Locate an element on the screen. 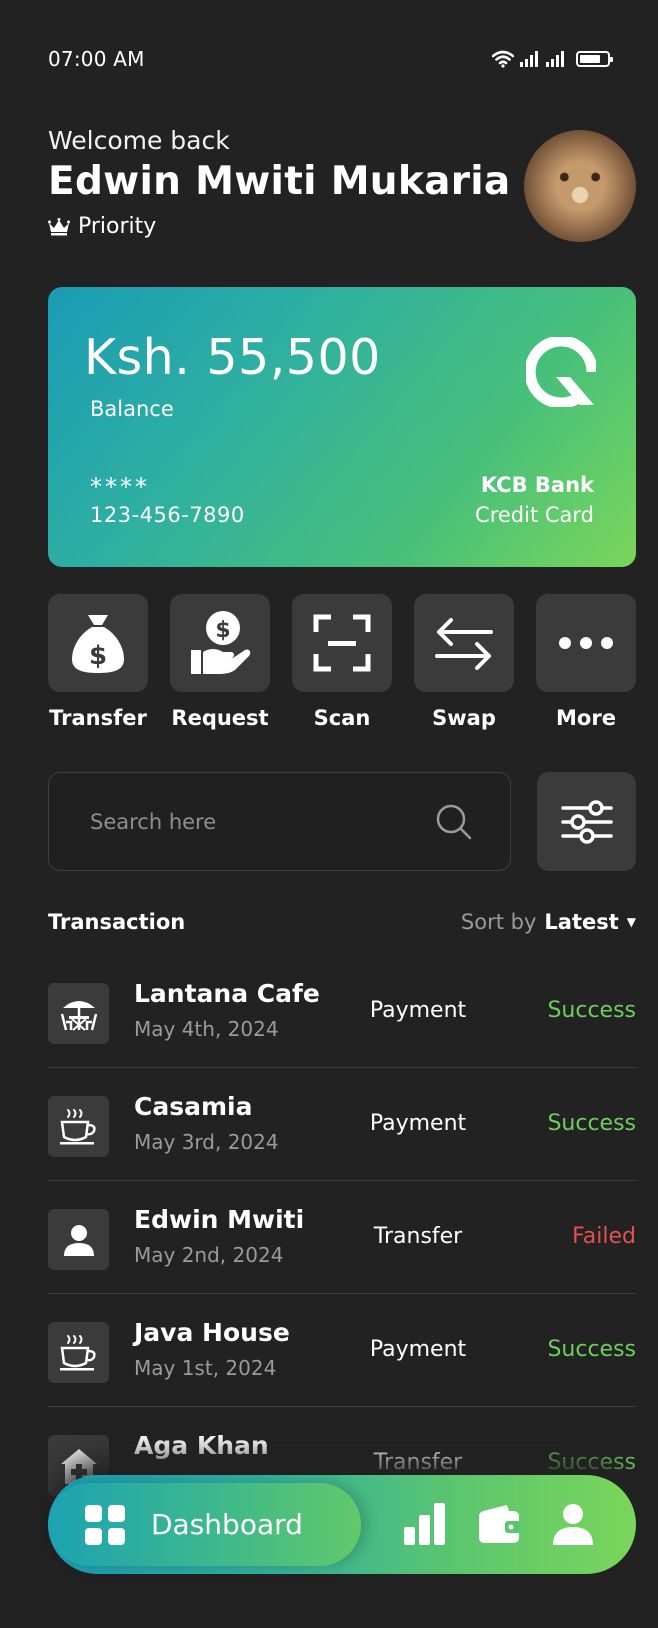 Image resolution: width=658 pixels, height=1628 pixels. person-icon is located at coordinates (78, 1240).